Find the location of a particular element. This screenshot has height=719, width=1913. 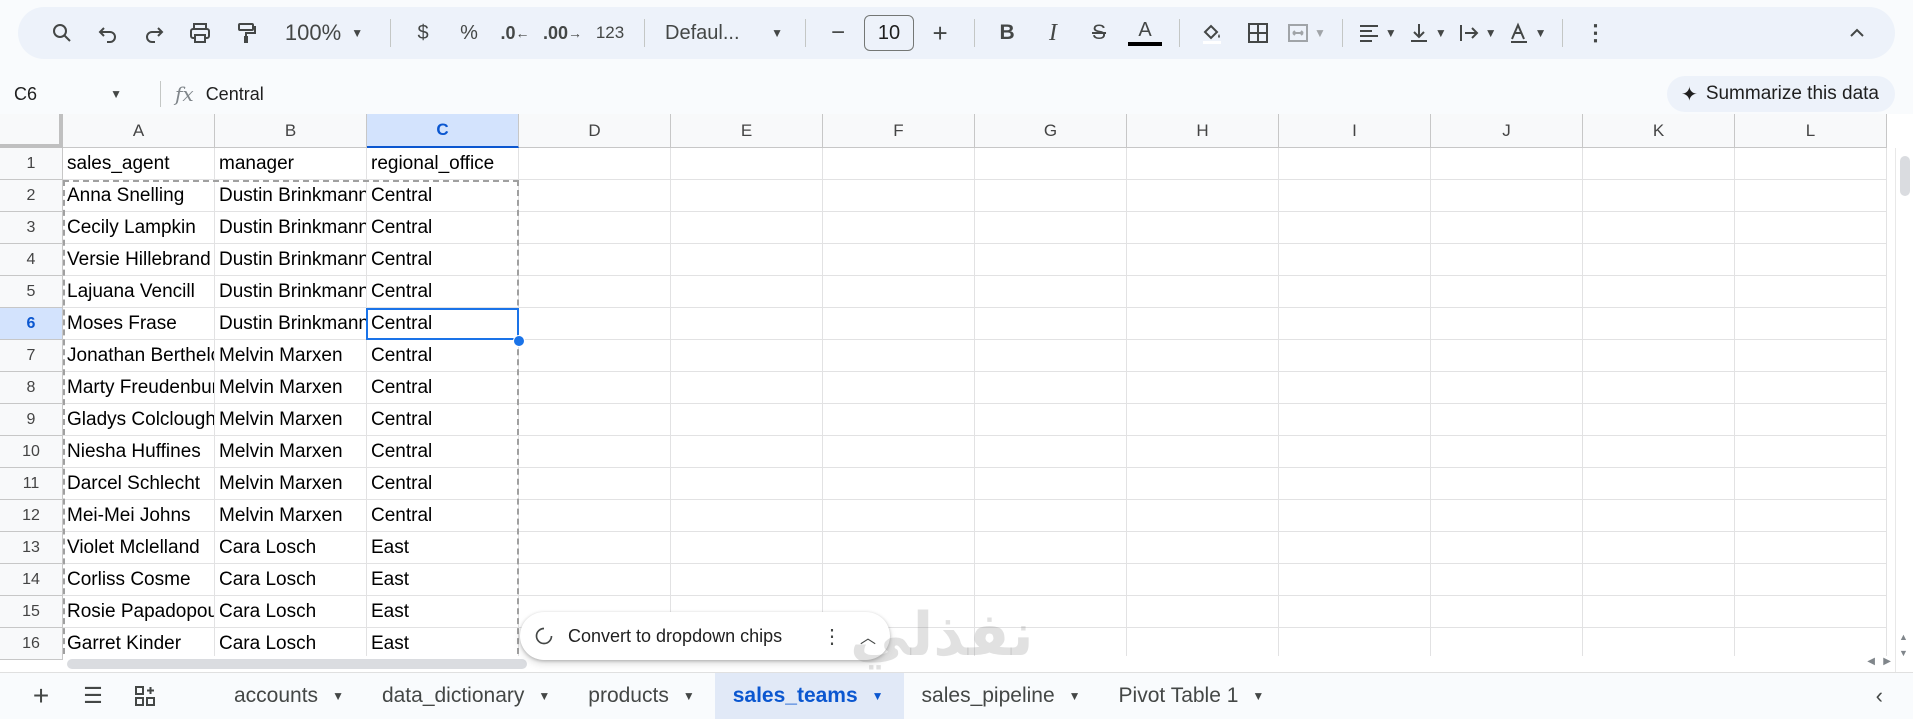

cell-h13 is located at coordinates (1203, 548).